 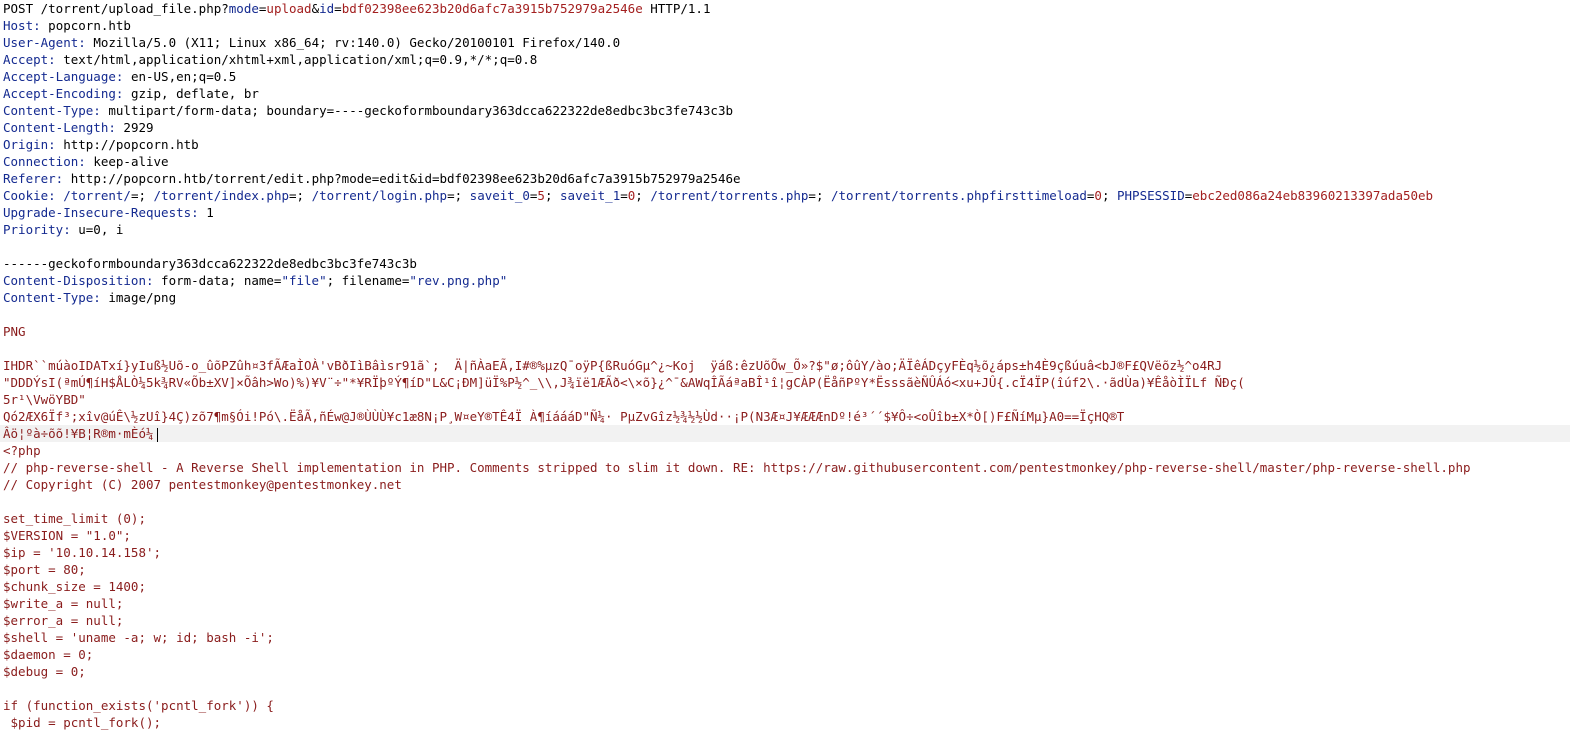 What do you see at coordinates (785, 229) in the screenshot?
I see `header-line: Priority: u=0, i` at bounding box center [785, 229].